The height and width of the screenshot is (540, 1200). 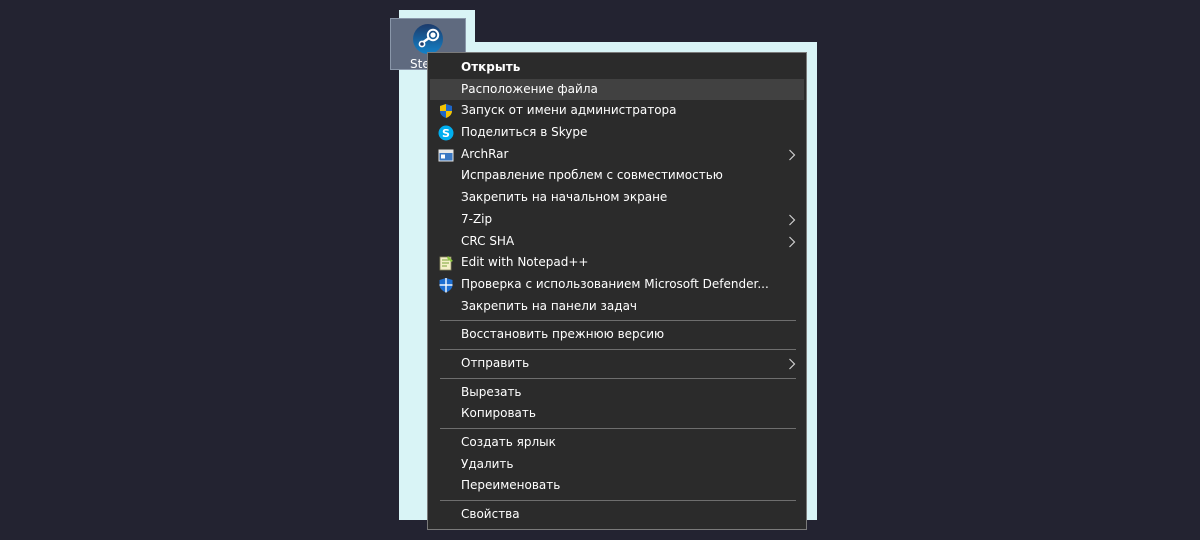 What do you see at coordinates (617, 443) in the screenshot?
I see `menu-item-create-shortcut: Создать ярлык` at bounding box center [617, 443].